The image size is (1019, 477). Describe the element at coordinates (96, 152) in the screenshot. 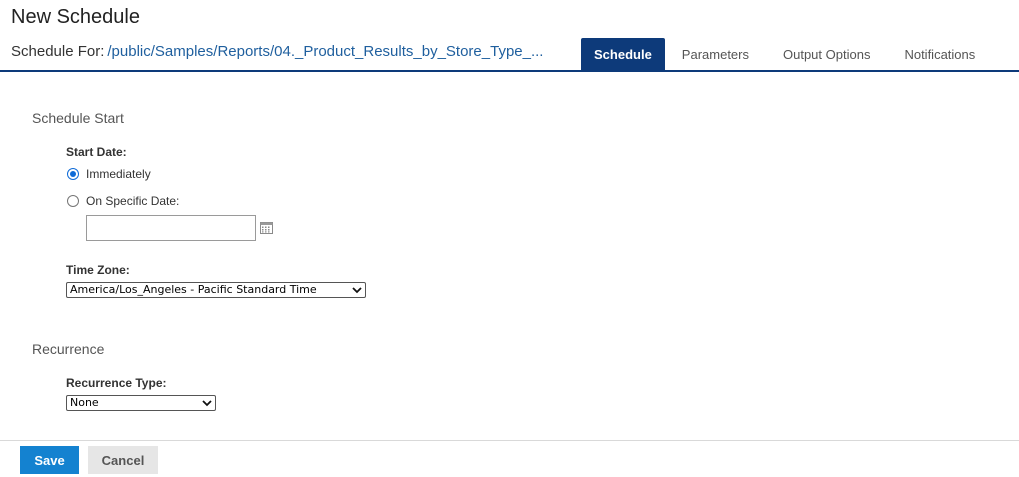

I see `start-date-label: Start Date:` at that location.